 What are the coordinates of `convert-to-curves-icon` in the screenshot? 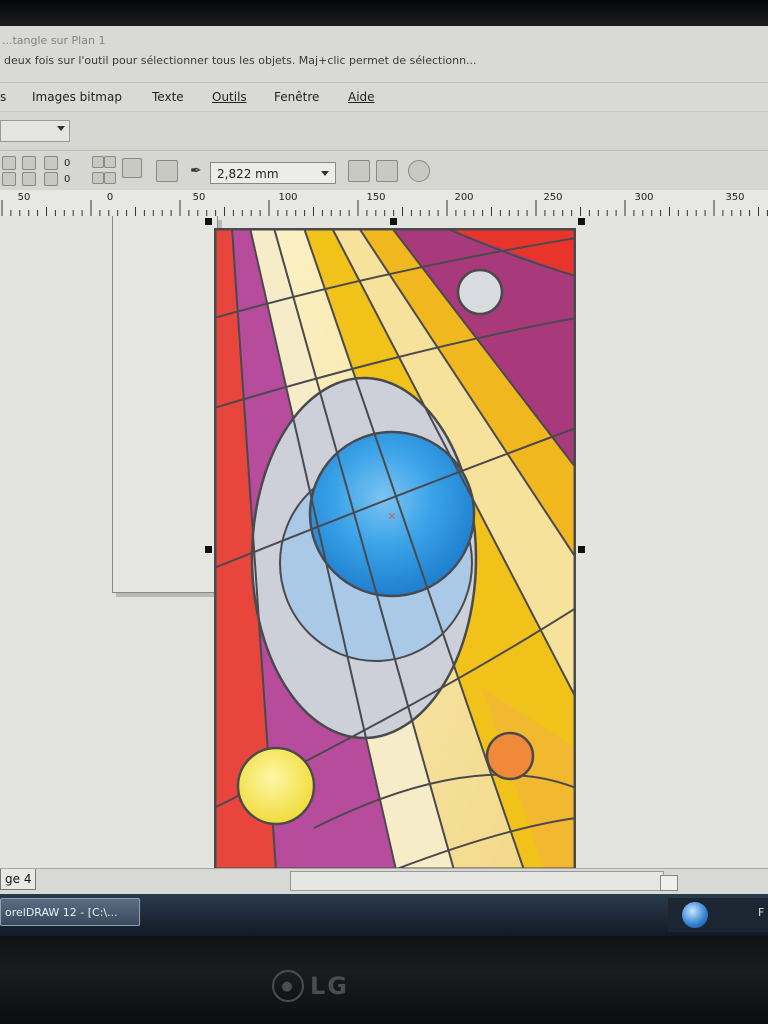 It's located at (419, 171).